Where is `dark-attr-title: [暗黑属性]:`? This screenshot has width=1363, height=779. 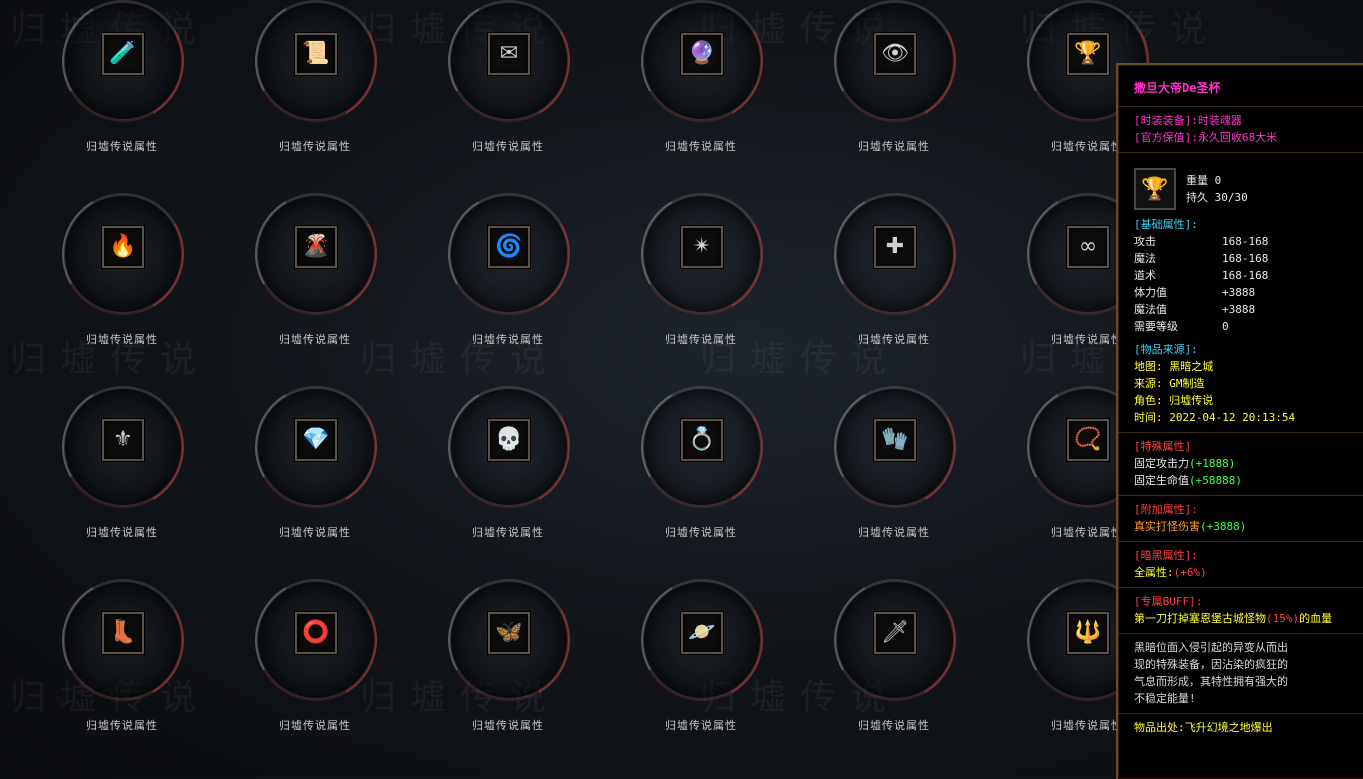
dark-attr-title: [暗黑属性]: is located at coordinates (1166, 555).